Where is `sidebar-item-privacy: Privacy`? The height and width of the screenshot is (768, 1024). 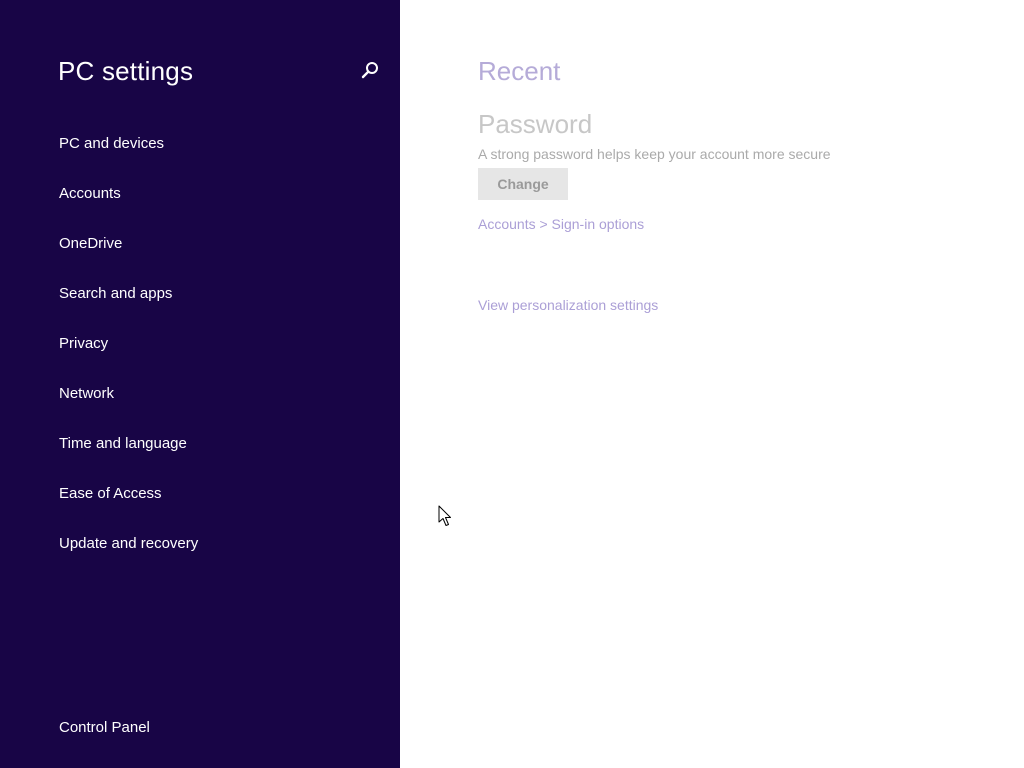
sidebar-item-privacy: Privacy is located at coordinates (128, 357).